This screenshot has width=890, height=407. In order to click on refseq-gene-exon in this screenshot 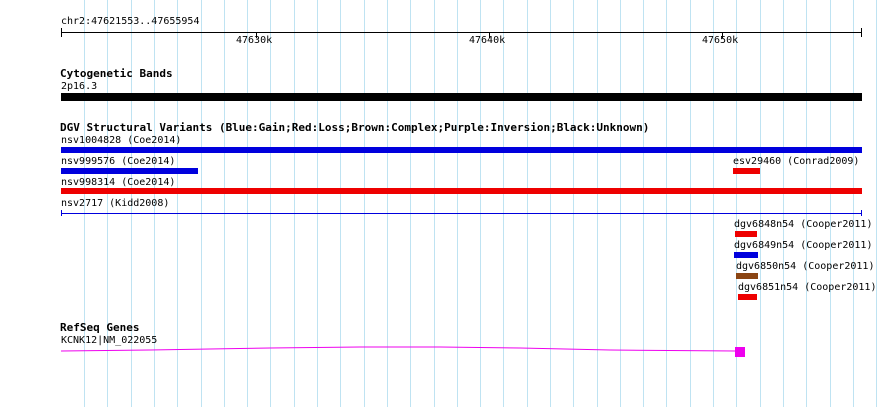, I will do `click(740, 352)`.